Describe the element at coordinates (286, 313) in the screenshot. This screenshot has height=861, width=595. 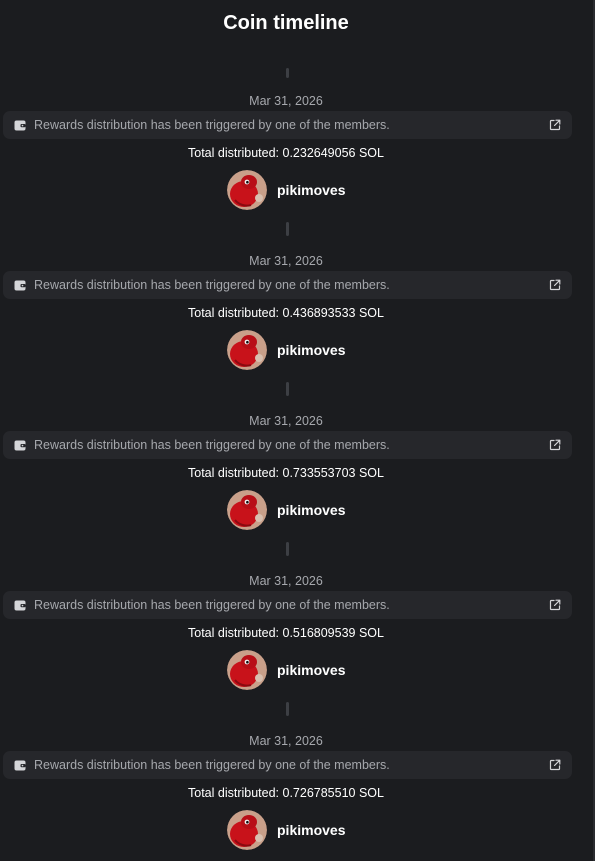
I see `total-distributed: Total distributed: 0.436893533 SOL` at that location.